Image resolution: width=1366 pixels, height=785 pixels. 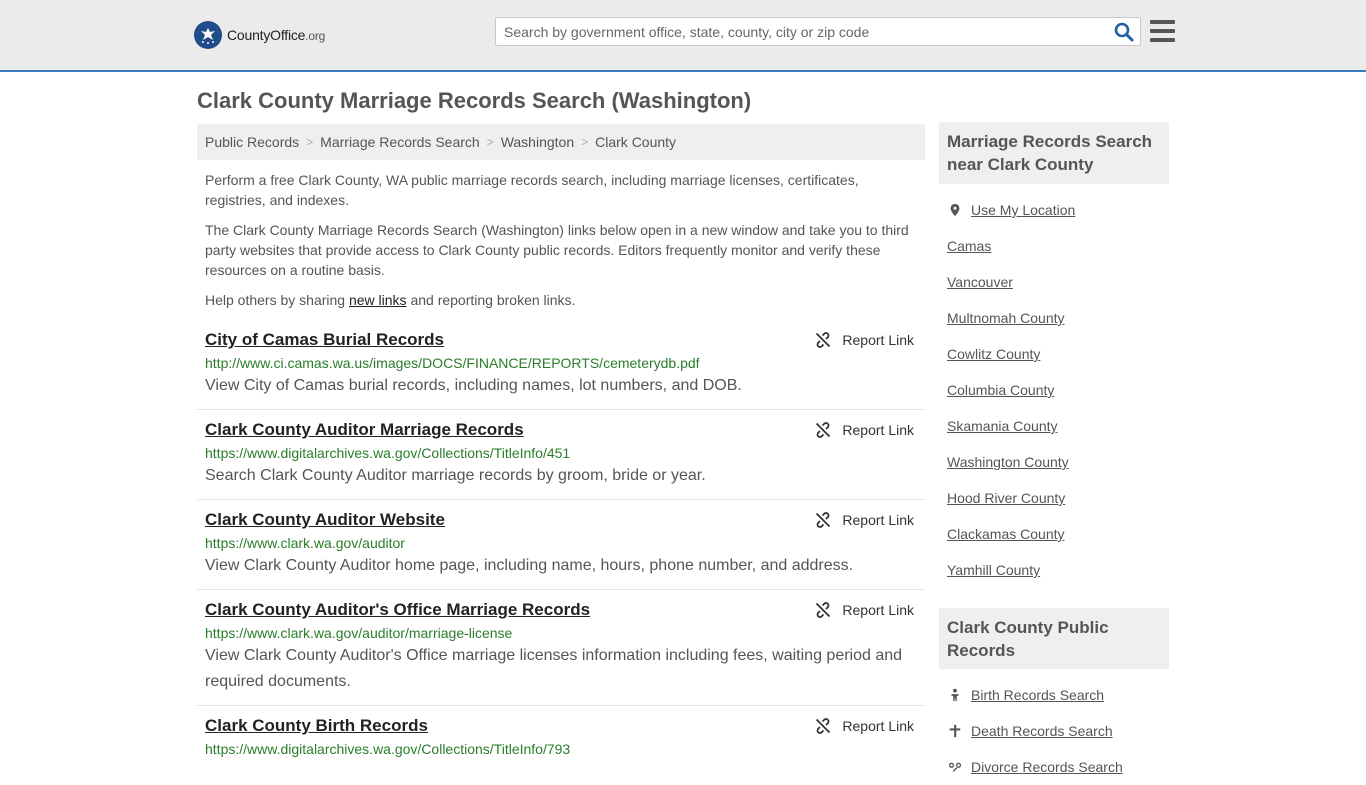 I want to click on search-icon, so click(x=1124, y=32).